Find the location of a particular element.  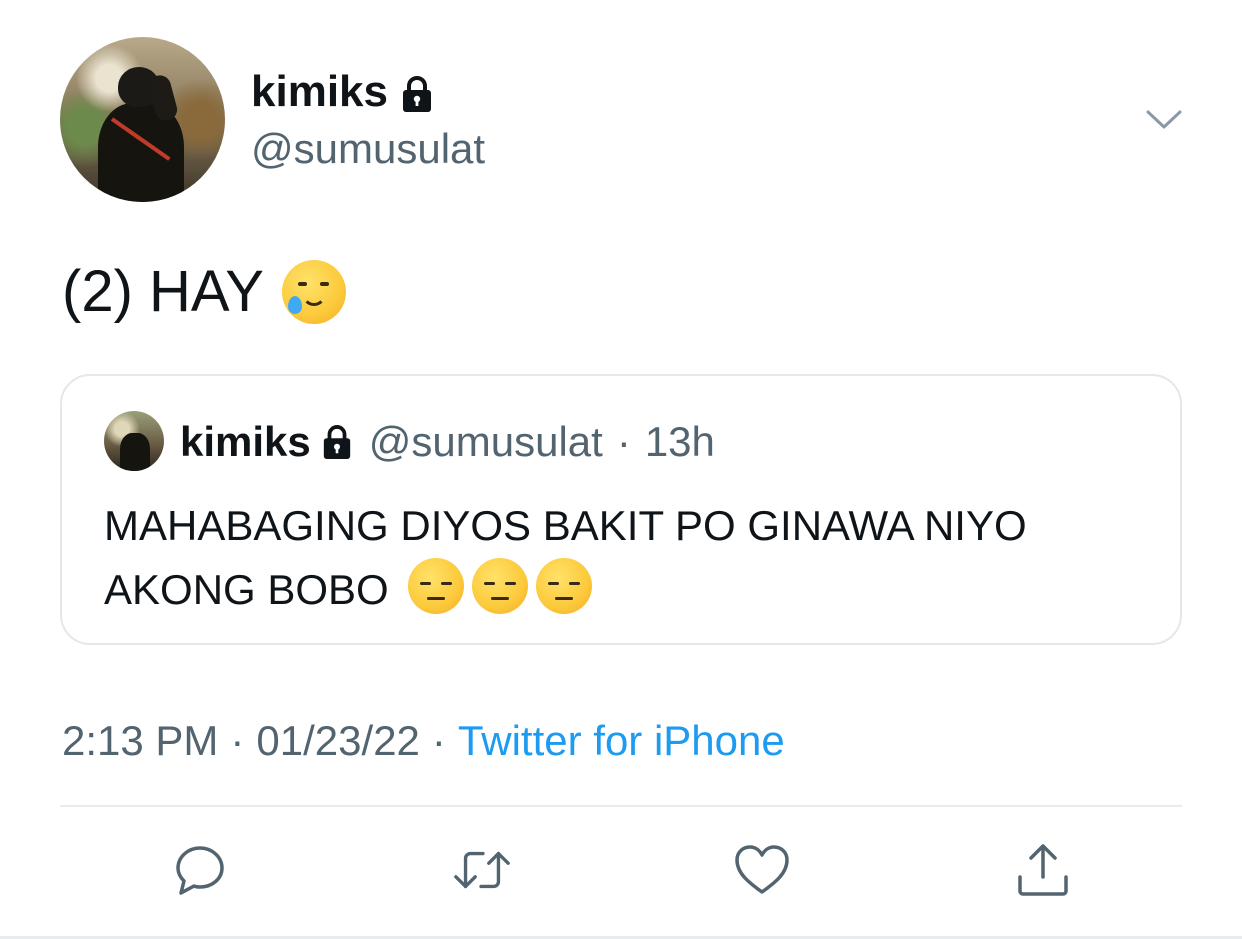

quoted-tweet-age: 13h is located at coordinates (679, 441).